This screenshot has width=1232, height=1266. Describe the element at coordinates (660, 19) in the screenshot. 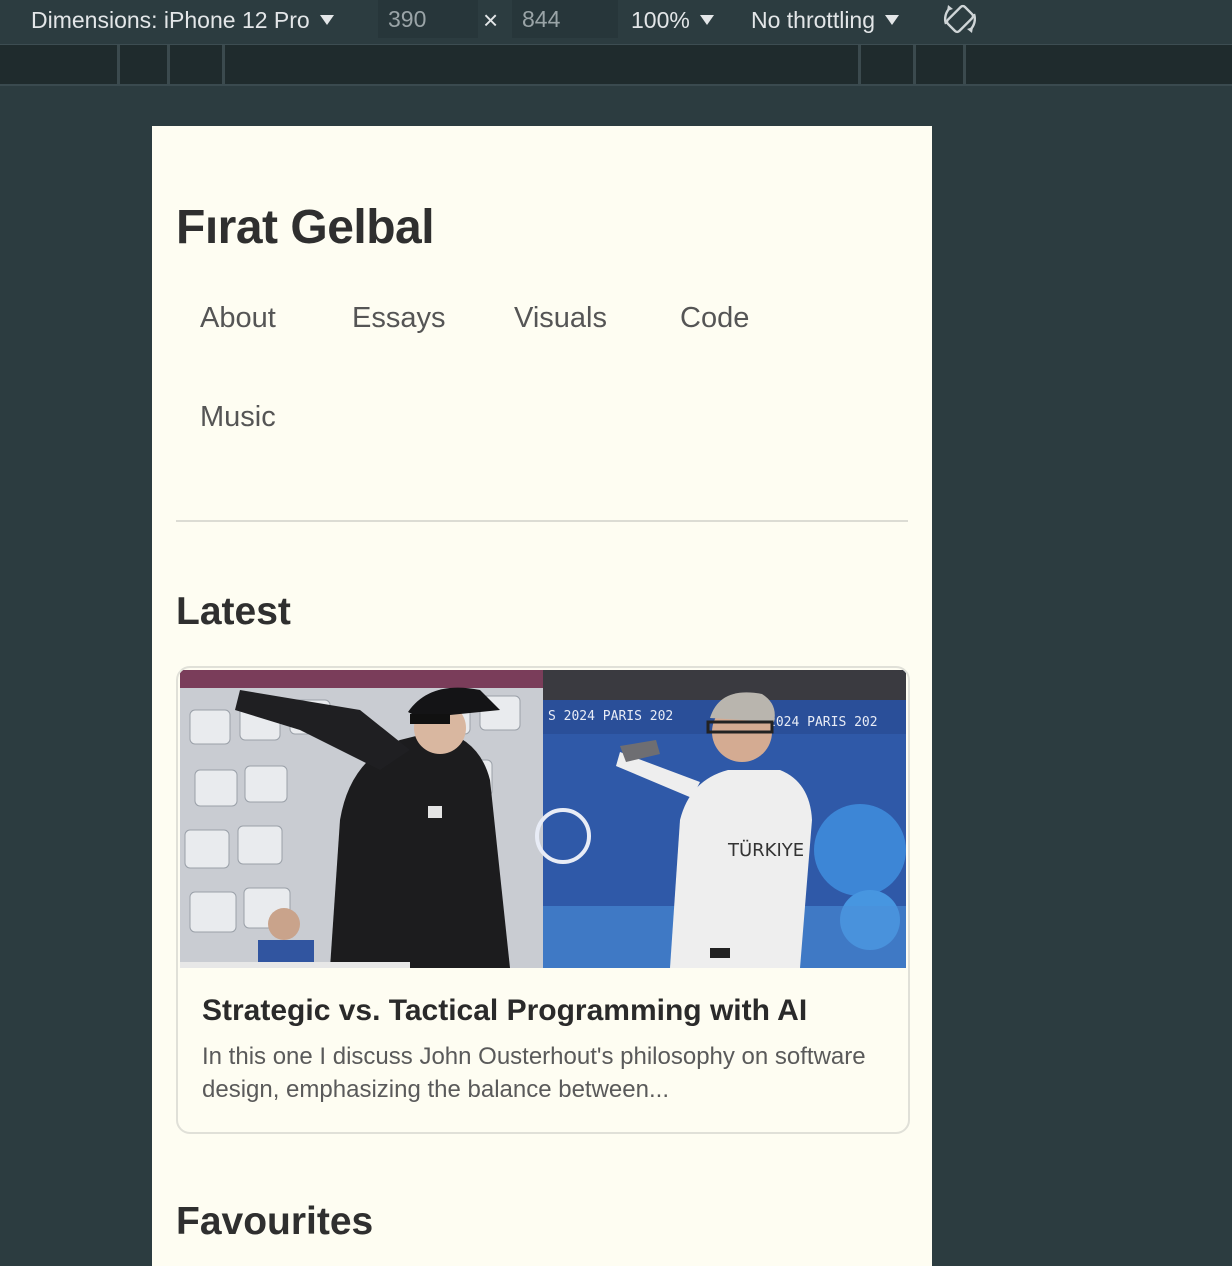

I see `zoom-label: 100%` at that location.